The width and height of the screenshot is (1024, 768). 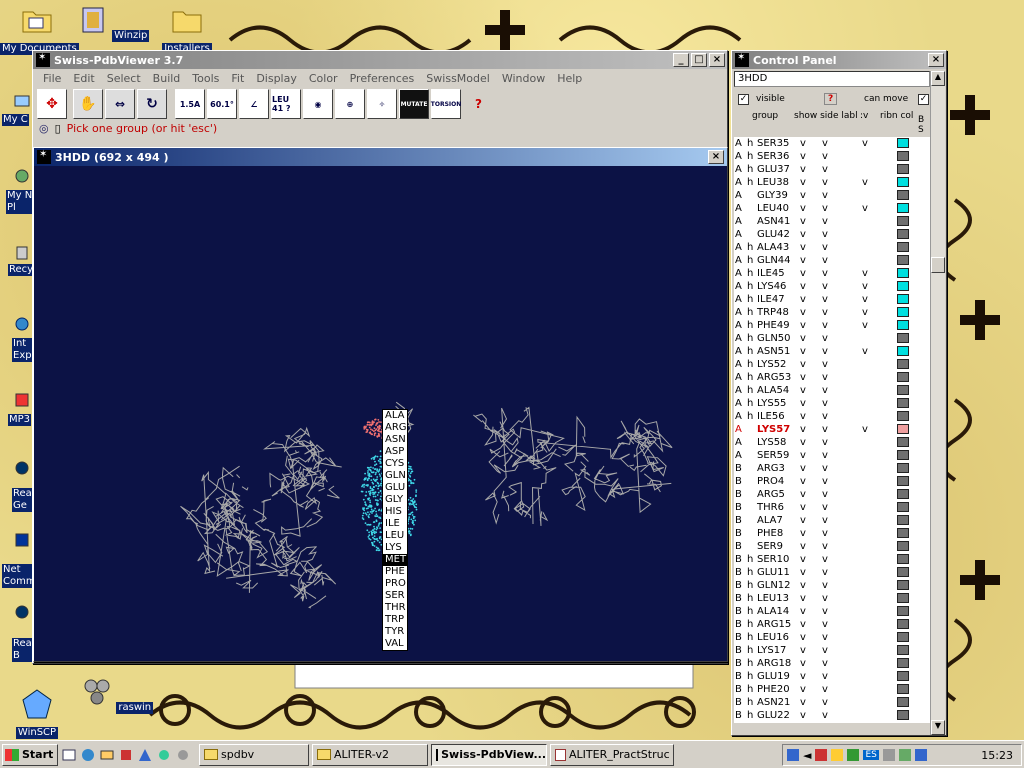 What do you see at coordinates (937, 403) in the screenshot?
I see `vertical-scrollbar: ▲ ▼` at bounding box center [937, 403].